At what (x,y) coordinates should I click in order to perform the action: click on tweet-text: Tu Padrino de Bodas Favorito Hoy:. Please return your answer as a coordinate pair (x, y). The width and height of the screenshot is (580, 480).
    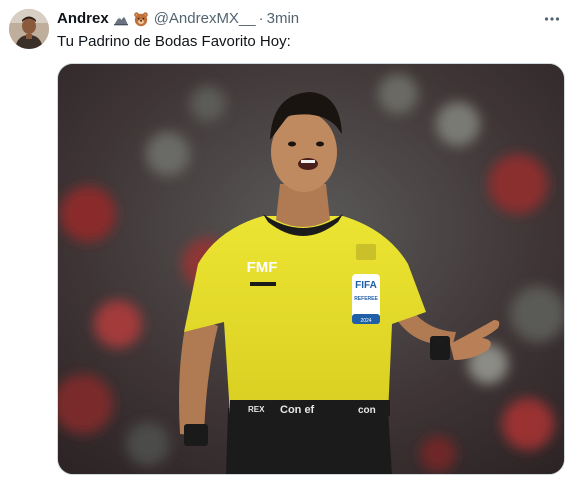
    Looking at the image, I should click on (174, 41).